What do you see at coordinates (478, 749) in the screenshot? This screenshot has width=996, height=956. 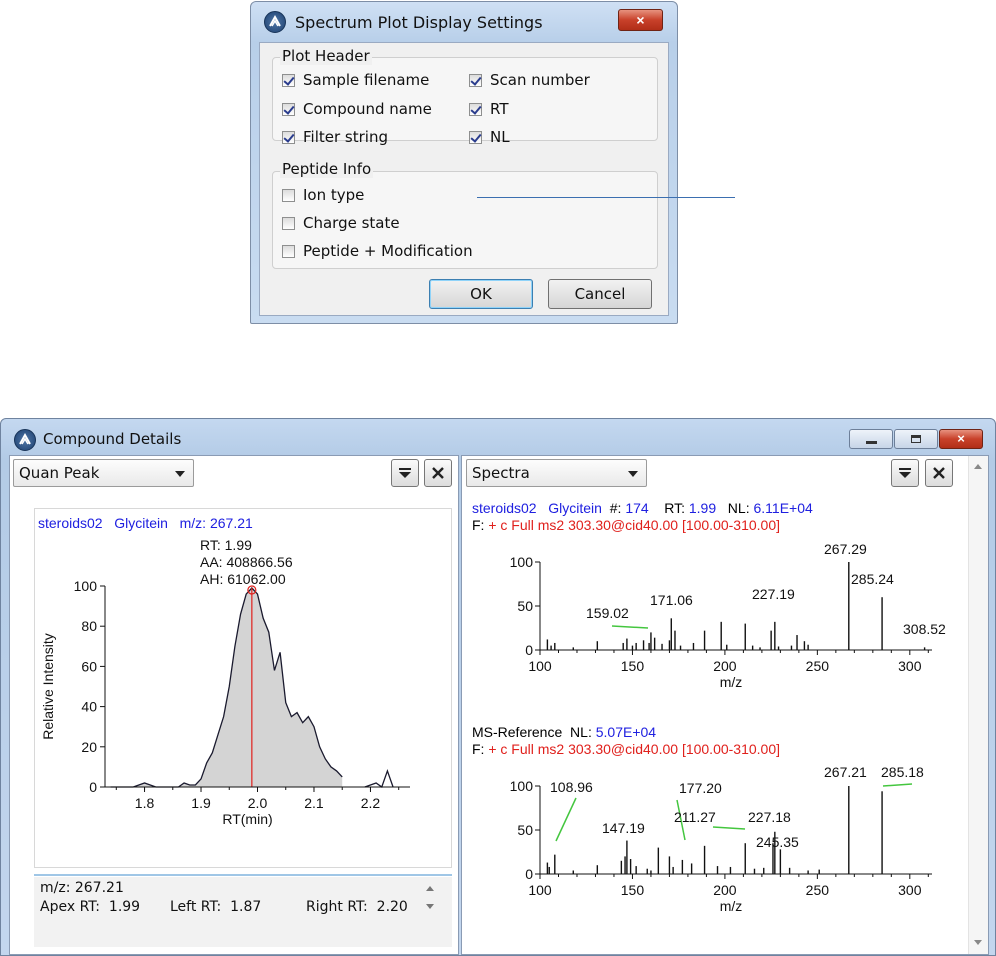 I see `filter-key: F:` at bounding box center [478, 749].